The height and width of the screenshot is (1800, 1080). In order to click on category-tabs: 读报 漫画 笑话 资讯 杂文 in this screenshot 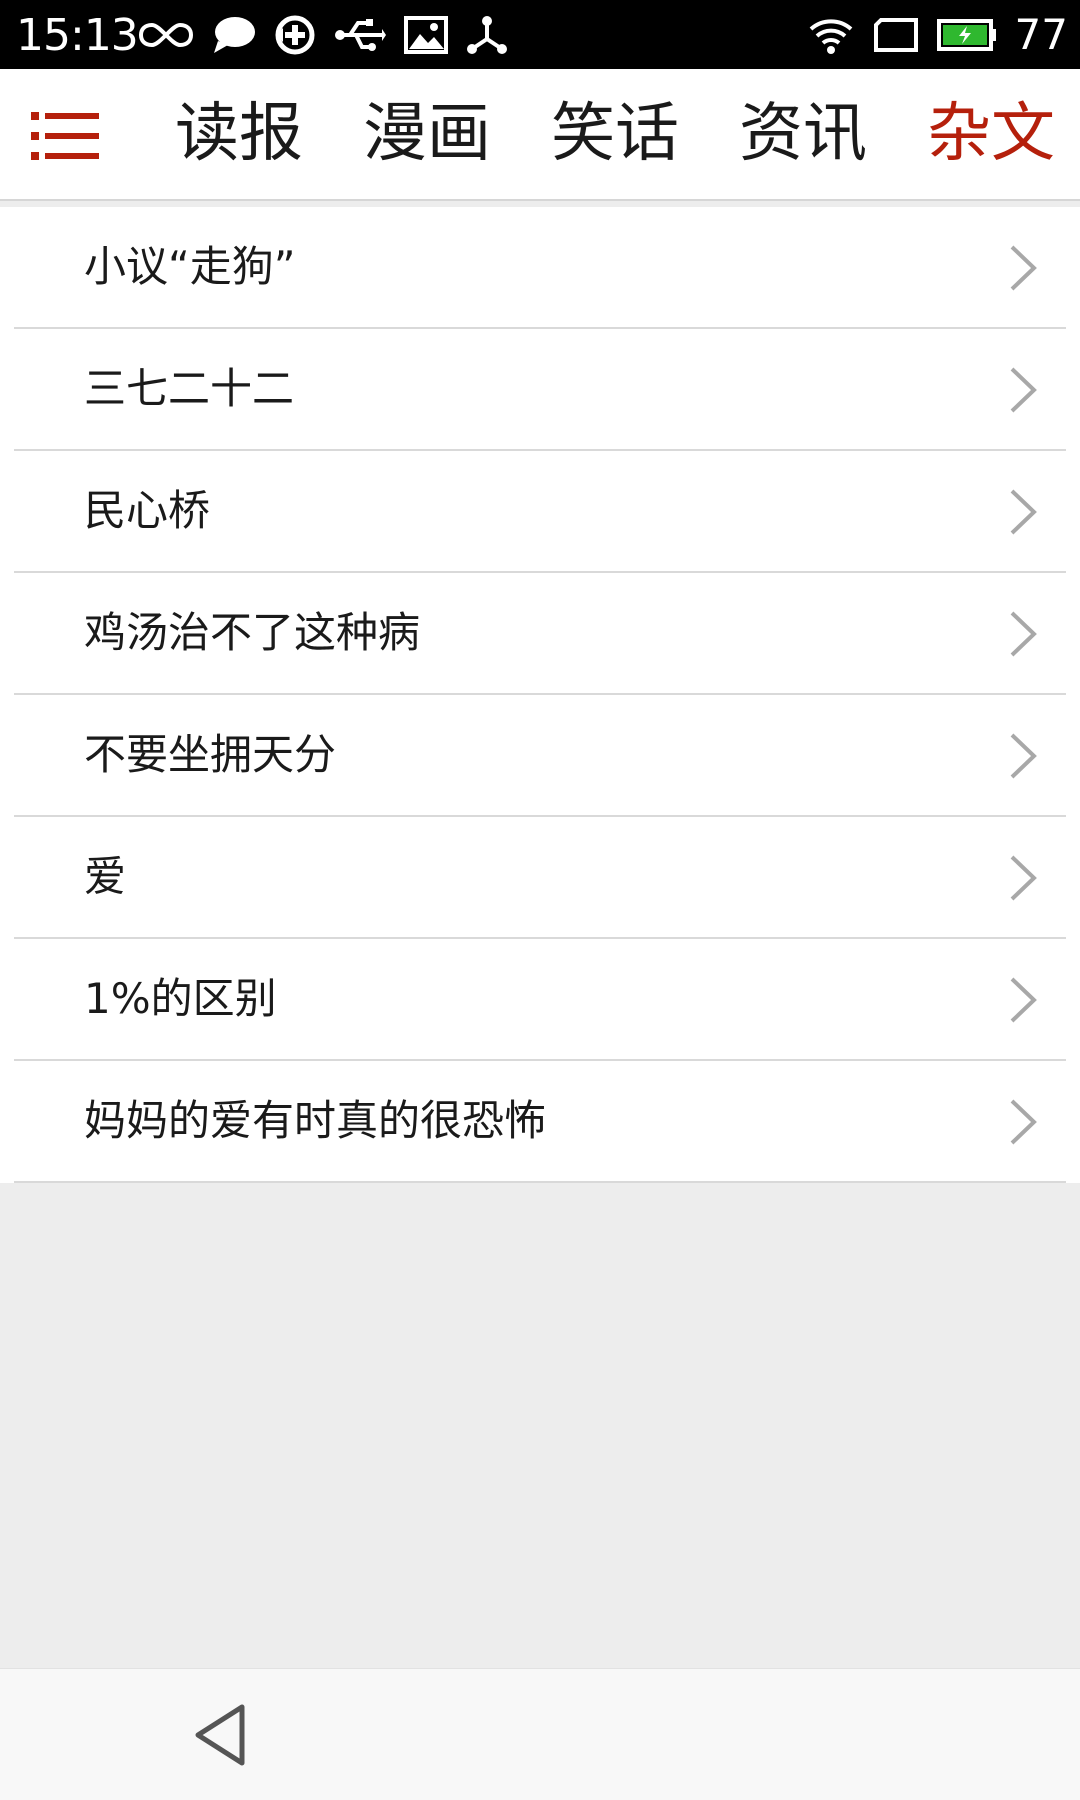, I will do `click(612, 134)`.